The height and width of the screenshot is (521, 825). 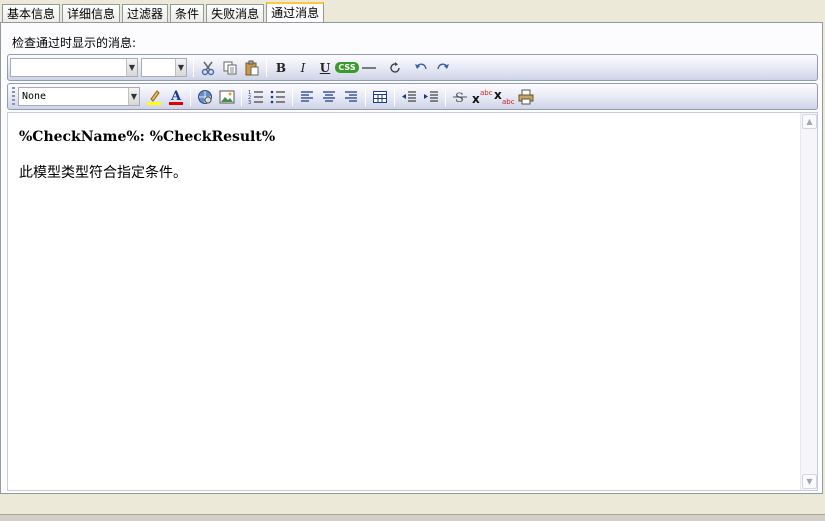 What do you see at coordinates (103, 173) in the screenshot?
I see `message-body: 此模型类型符合指定条件。` at bounding box center [103, 173].